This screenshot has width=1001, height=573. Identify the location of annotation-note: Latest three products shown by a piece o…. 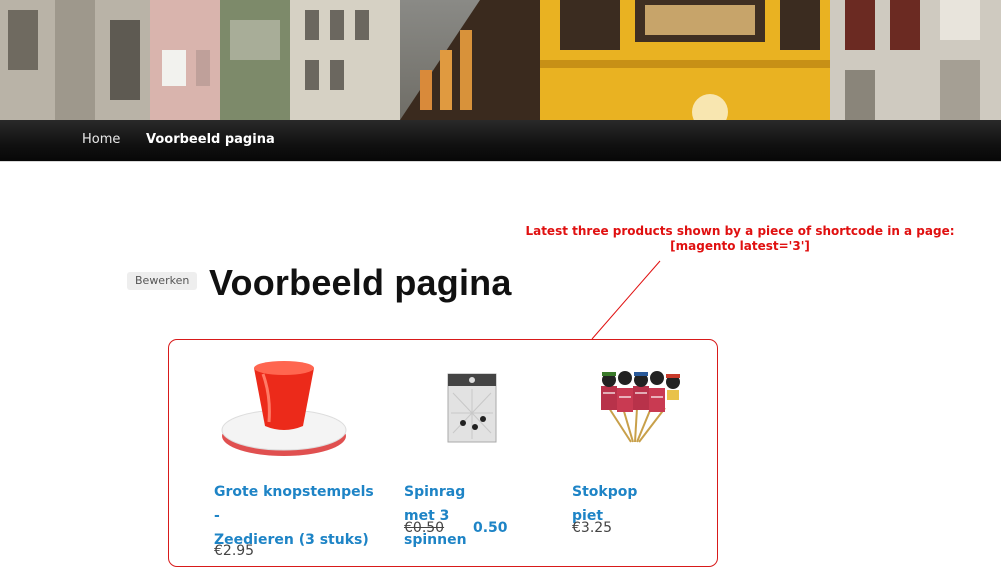
(740, 239).